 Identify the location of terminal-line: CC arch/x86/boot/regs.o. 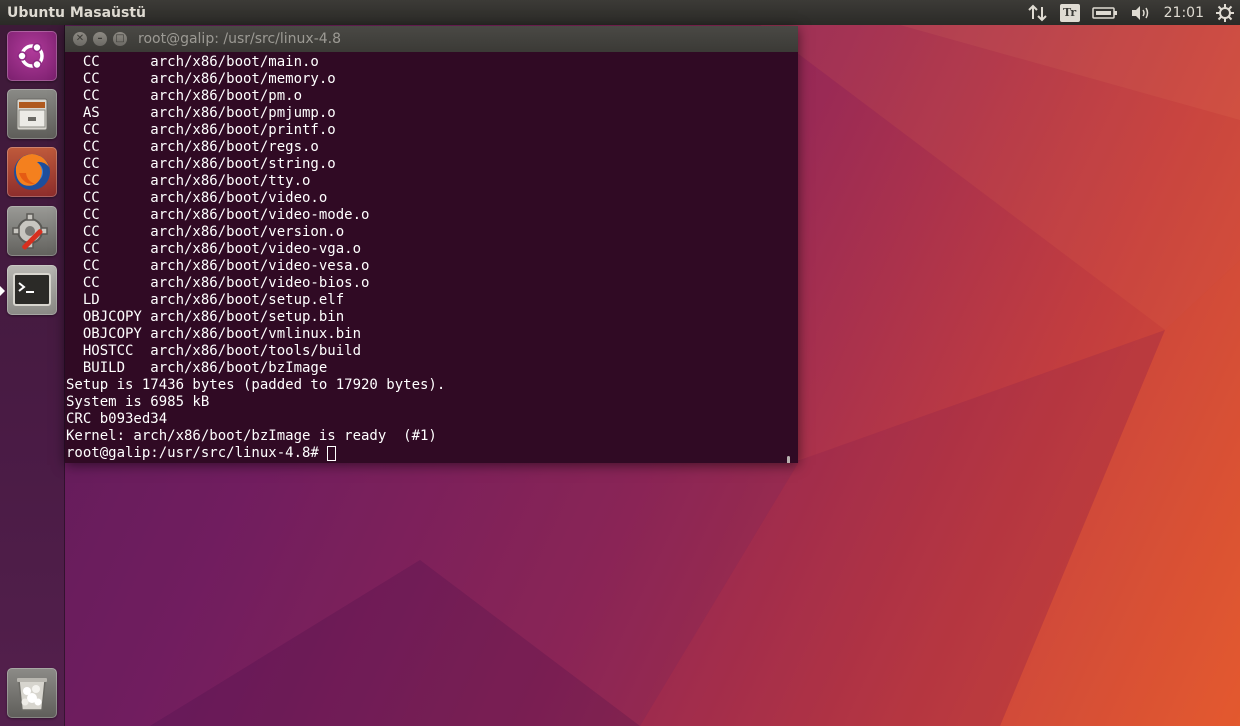
(192, 147).